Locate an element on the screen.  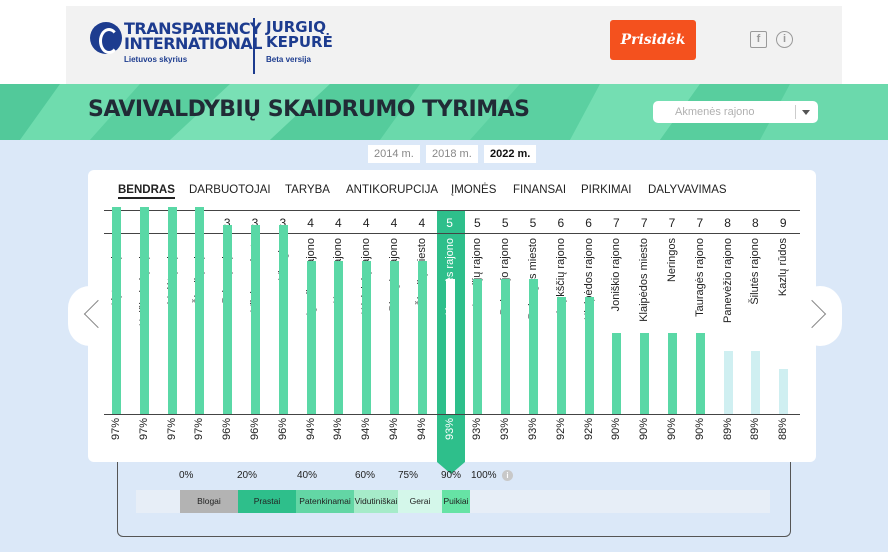
year-tab-2014: 2014 m. is located at coordinates (394, 154).